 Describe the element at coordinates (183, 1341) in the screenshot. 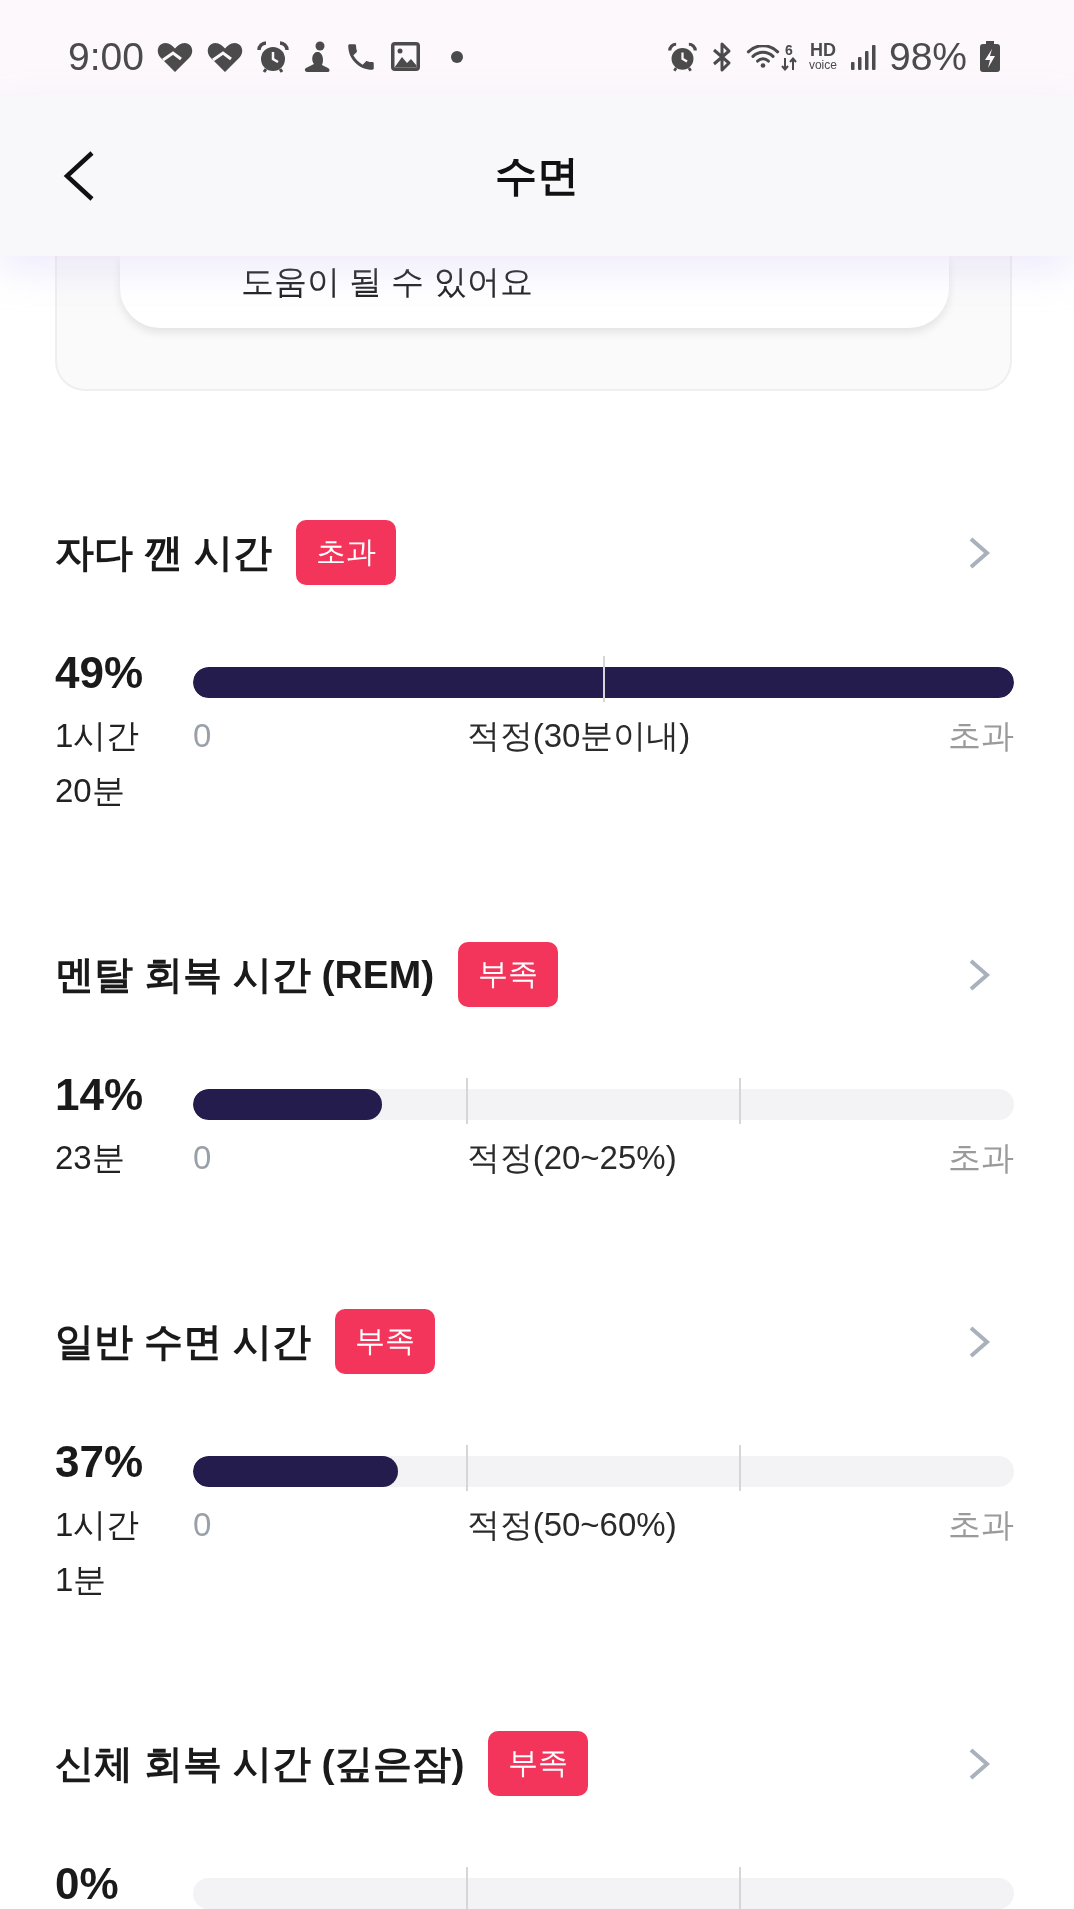

I see `metric-title: 일반 수면 시간` at that location.